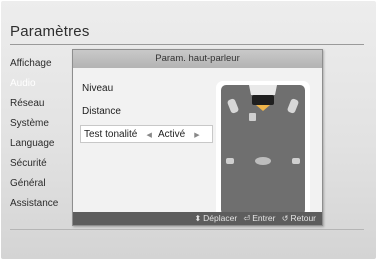 This screenshot has height=260, width=377. I want to click on updown-arrows-icon: ⬍, so click(198, 218).